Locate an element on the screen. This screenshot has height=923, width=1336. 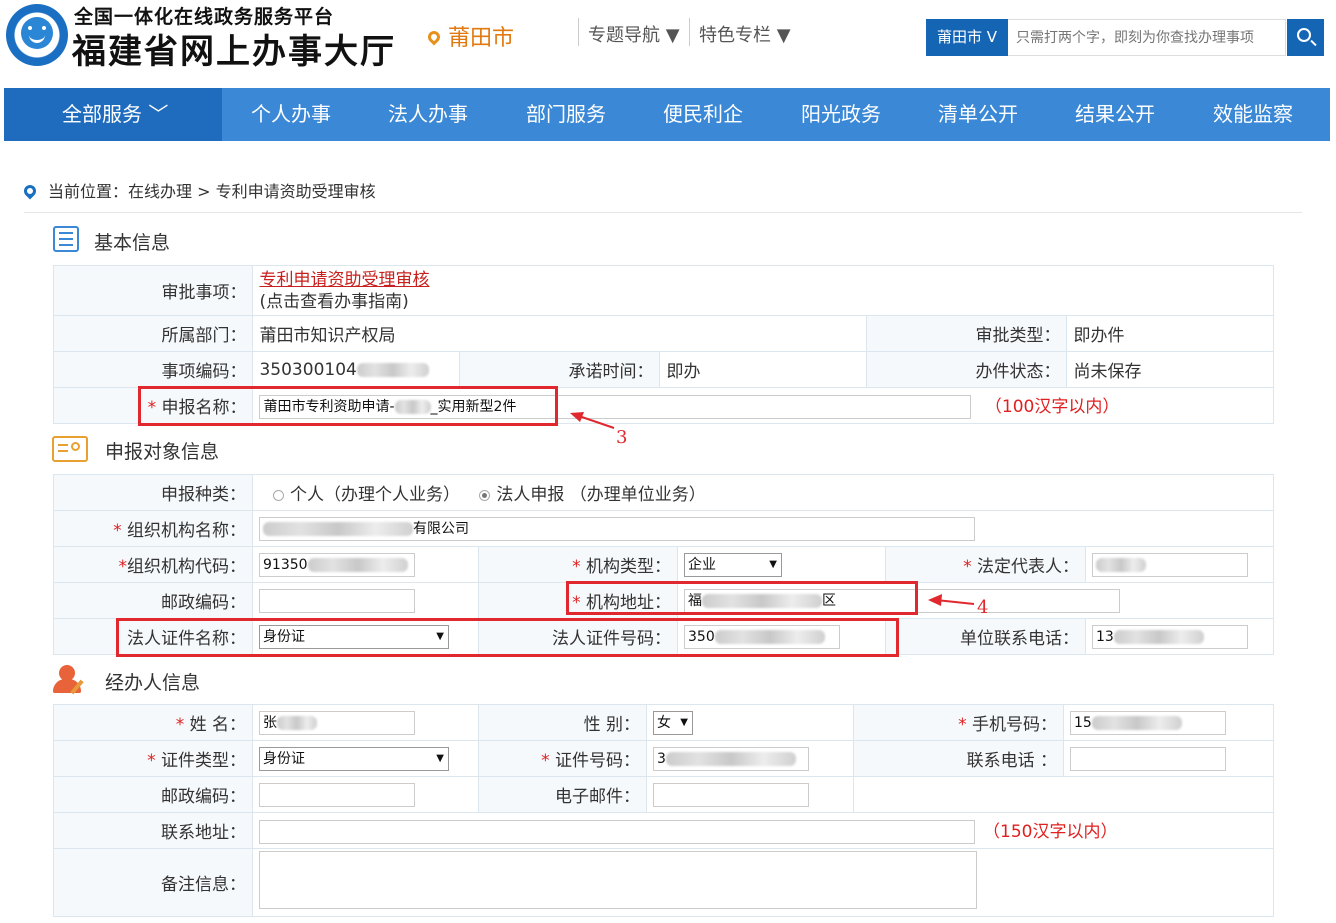
radio-personal-label: 个人（办理个人业务） is located at coordinates (375, 495).